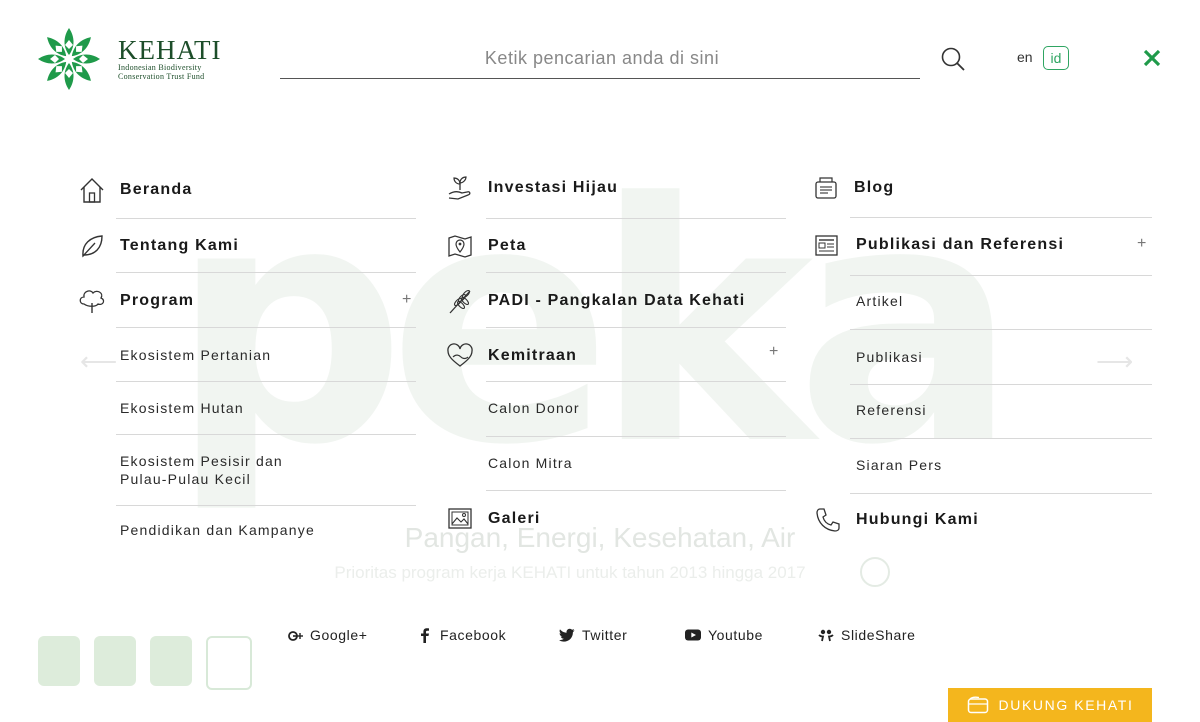 This screenshot has height=722, width=1200. Describe the element at coordinates (99, 361) in the screenshot. I see `arrow-left-icon: ⟵` at that location.